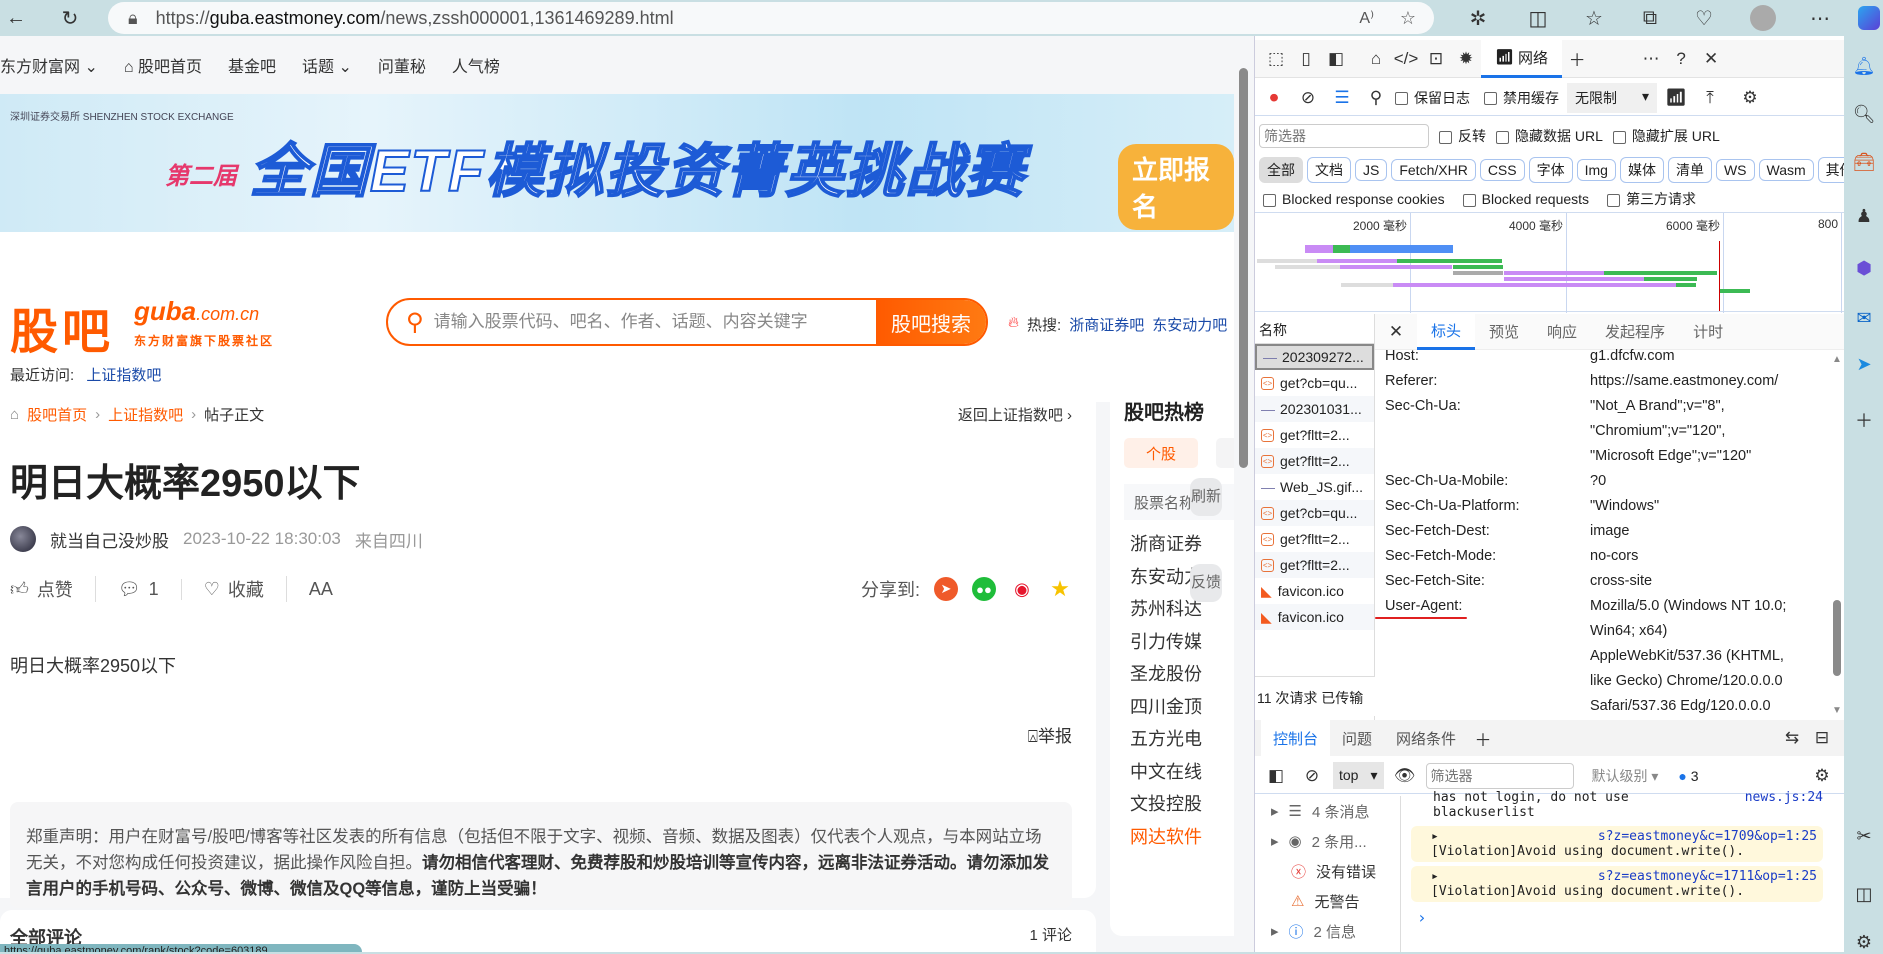 This screenshot has width=1883, height=954. Describe the element at coordinates (984, 589) in the screenshot. I see `wechat-share-icon: ●●` at that location.